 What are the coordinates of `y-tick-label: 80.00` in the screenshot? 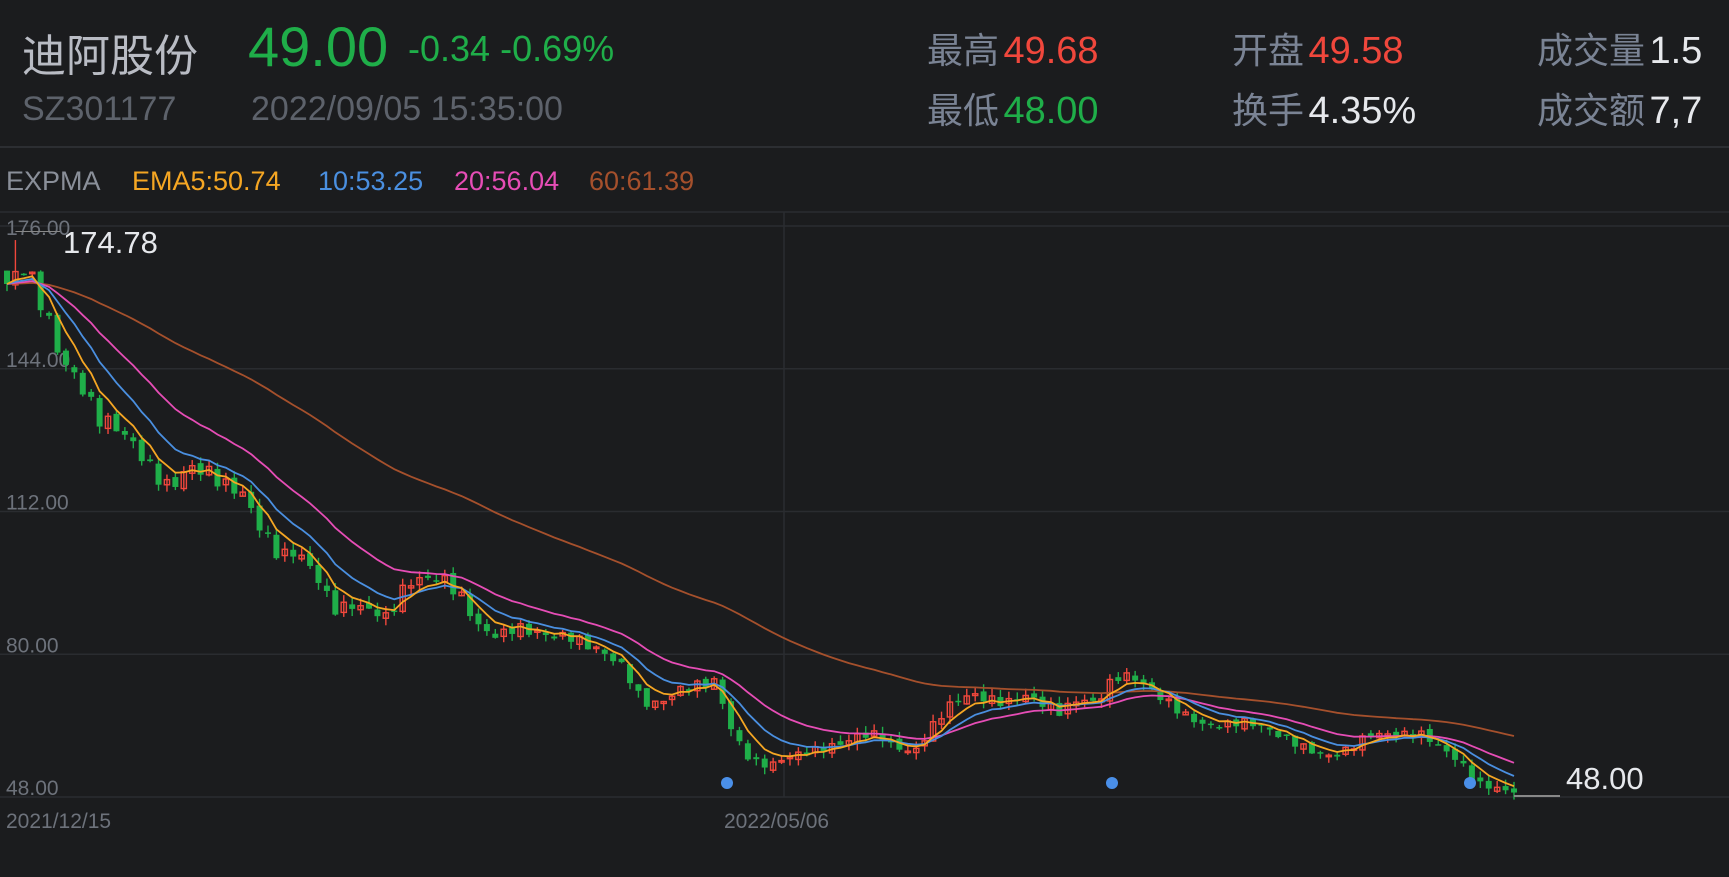 It's located at (32, 645).